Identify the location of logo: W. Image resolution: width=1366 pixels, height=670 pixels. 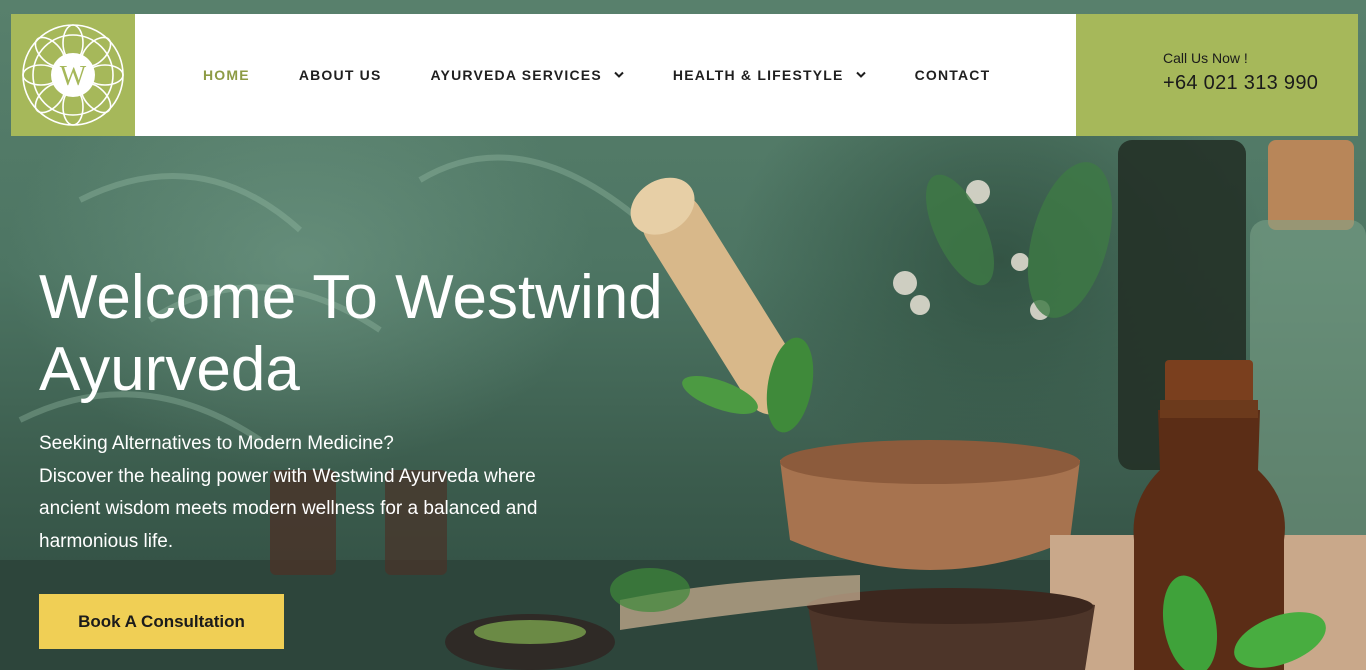
(73, 75).